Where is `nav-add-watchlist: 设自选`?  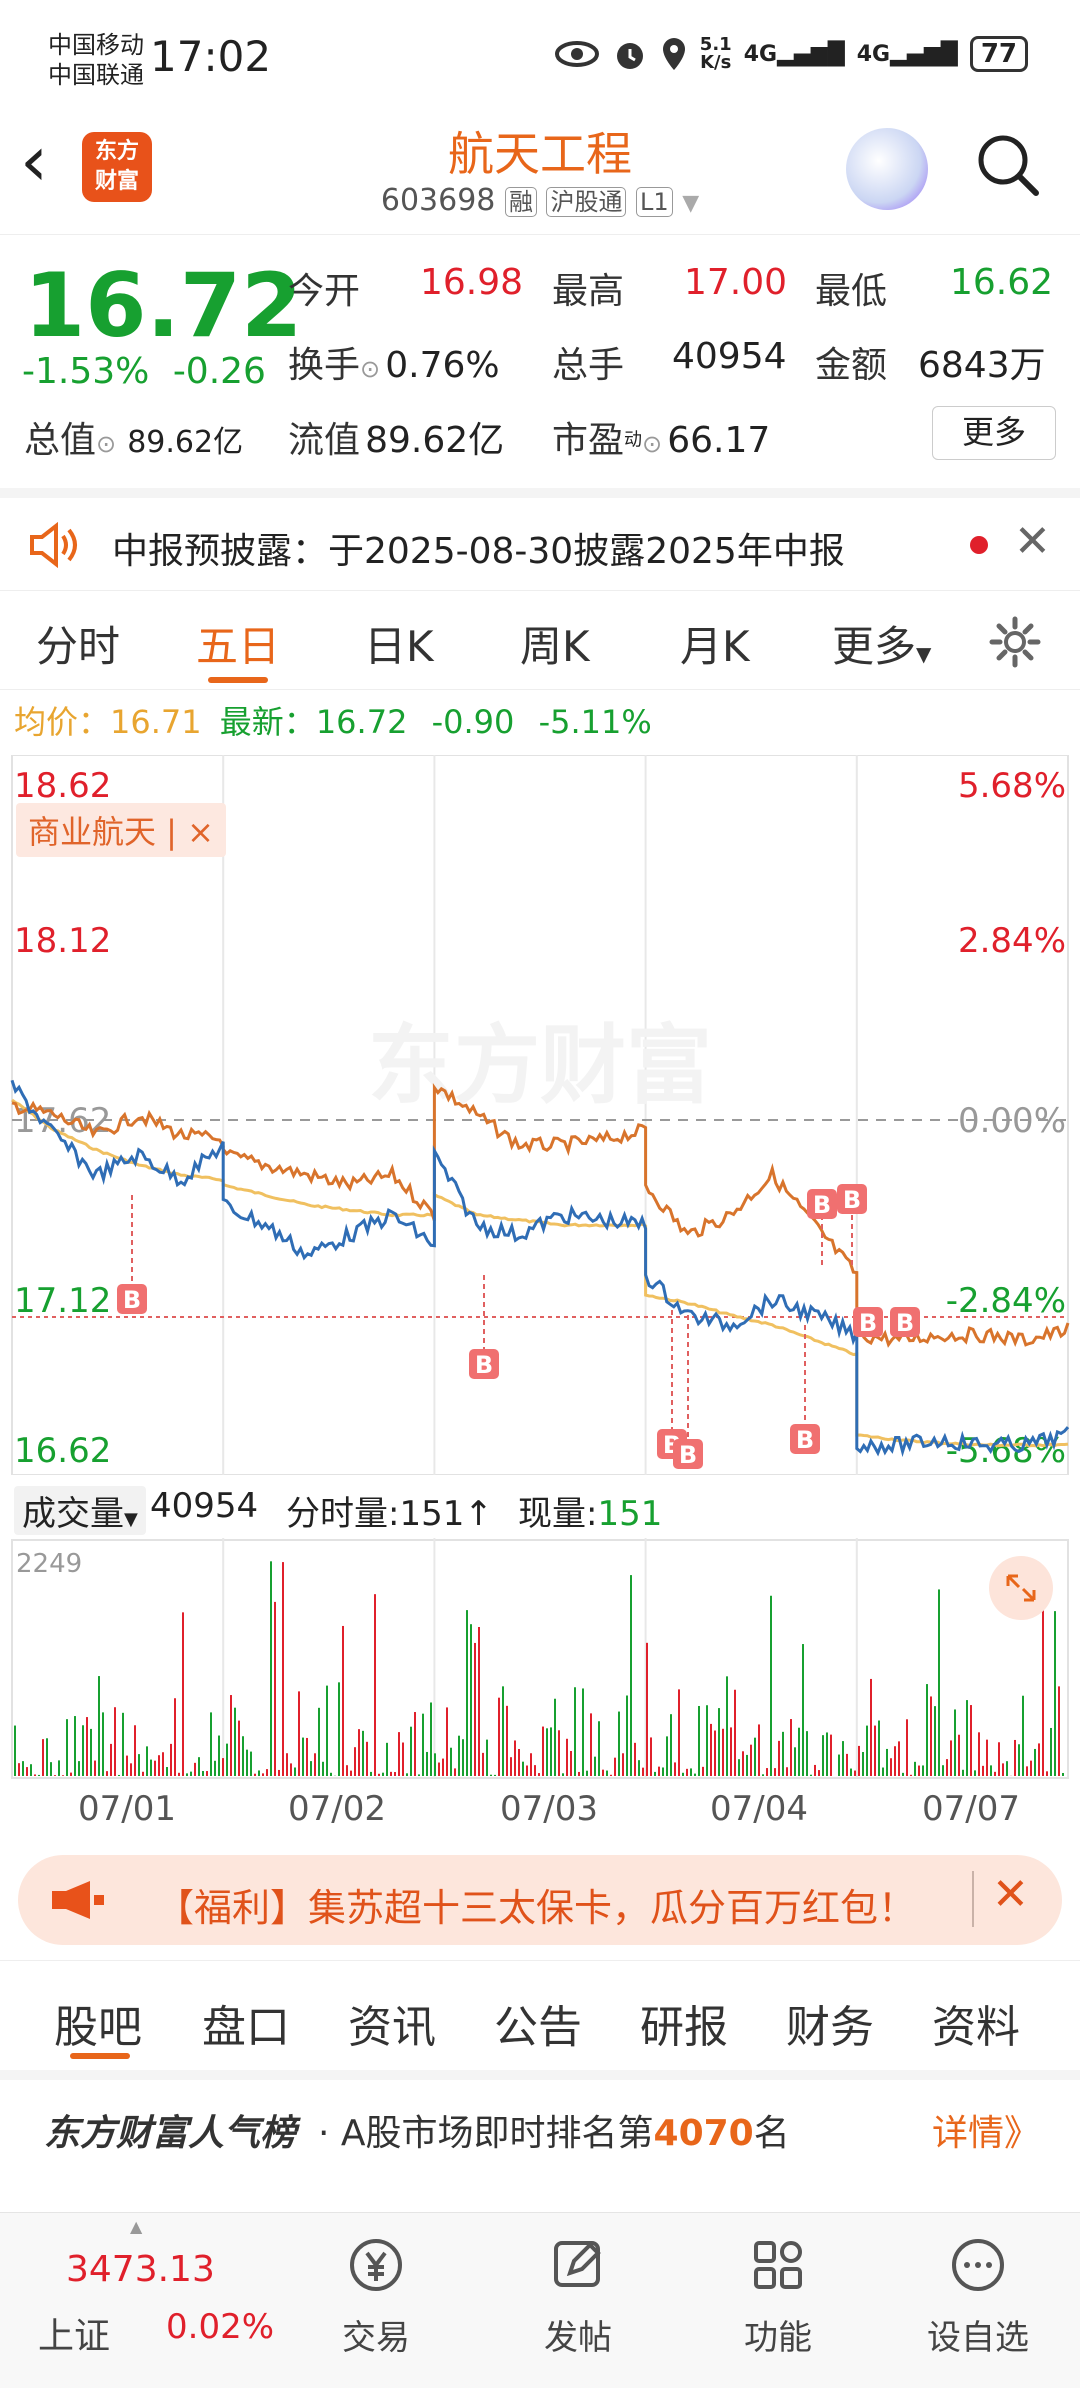 nav-add-watchlist: 设自选 is located at coordinates (978, 2297).